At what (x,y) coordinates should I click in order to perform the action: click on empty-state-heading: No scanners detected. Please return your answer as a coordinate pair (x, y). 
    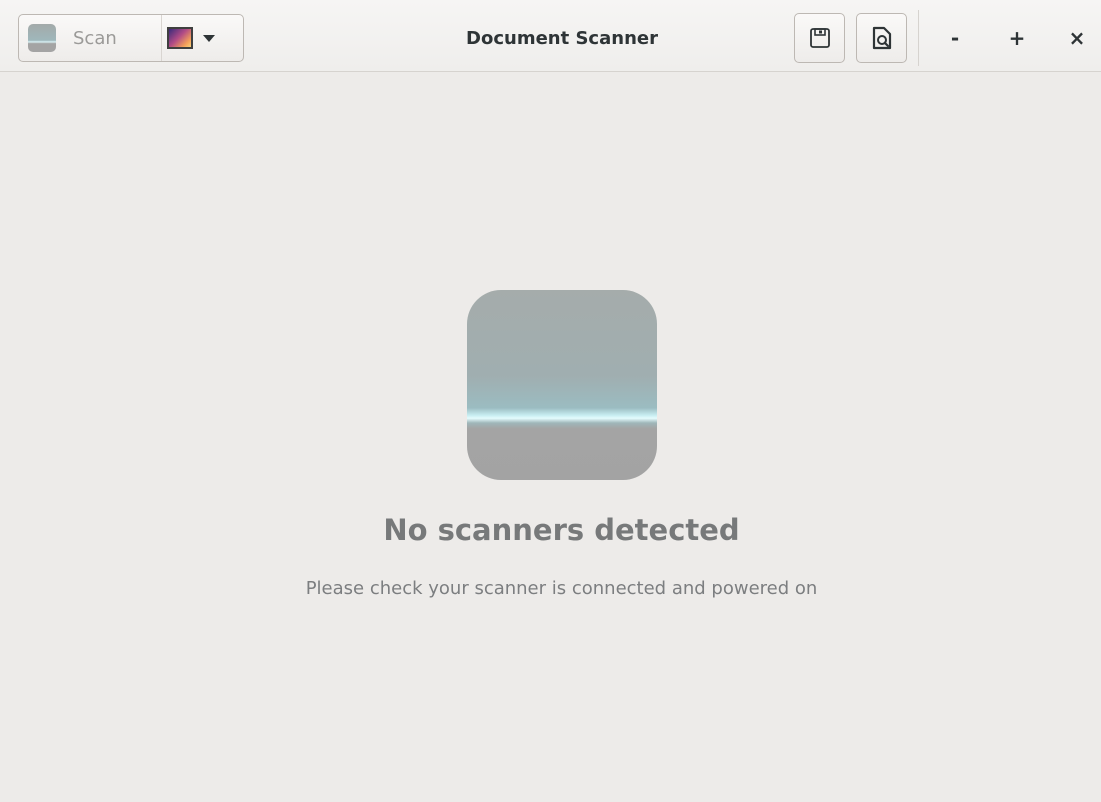
    Looking at the image, I should click on (561, 530).